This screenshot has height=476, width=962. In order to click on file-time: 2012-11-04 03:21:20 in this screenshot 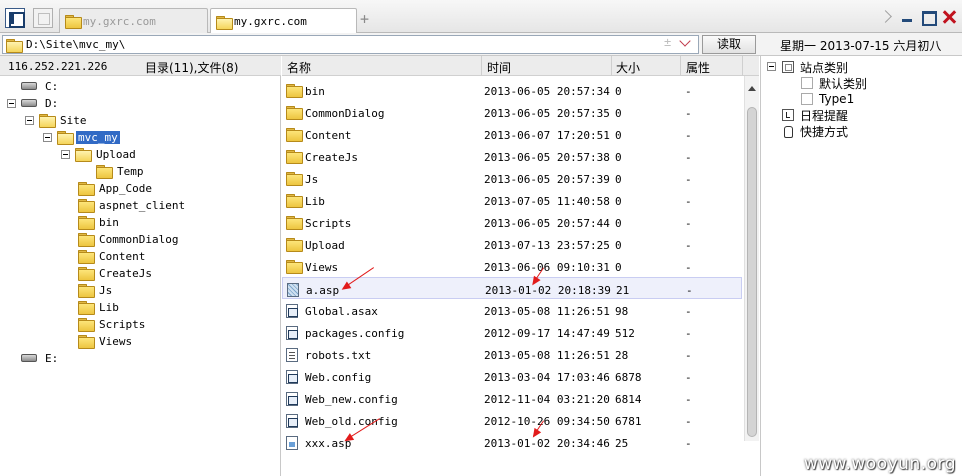, I will do `click(547, 399)`.